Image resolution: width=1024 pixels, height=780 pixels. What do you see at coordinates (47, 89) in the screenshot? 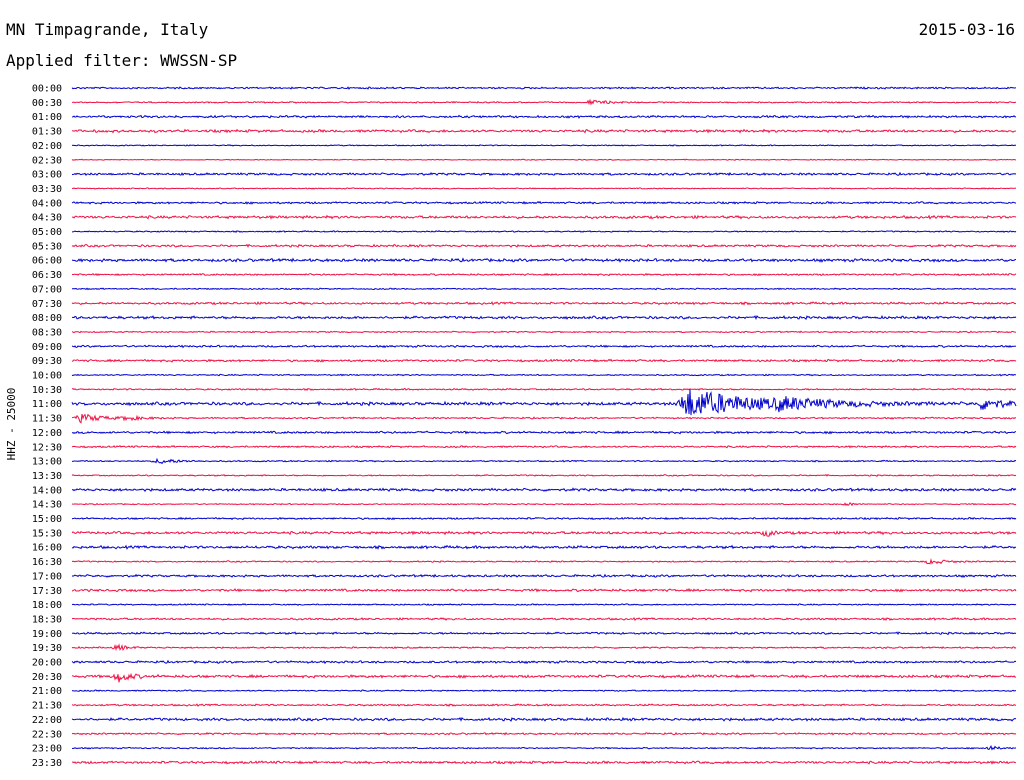
I see `row-time-label: 00:00` at bounding box center [47, 89].